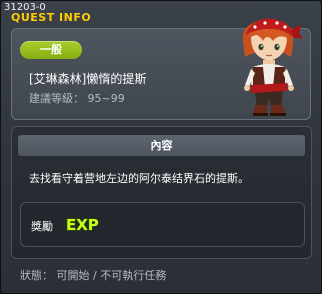  I want to click on level-label: 建議等級, so click(51, 98).